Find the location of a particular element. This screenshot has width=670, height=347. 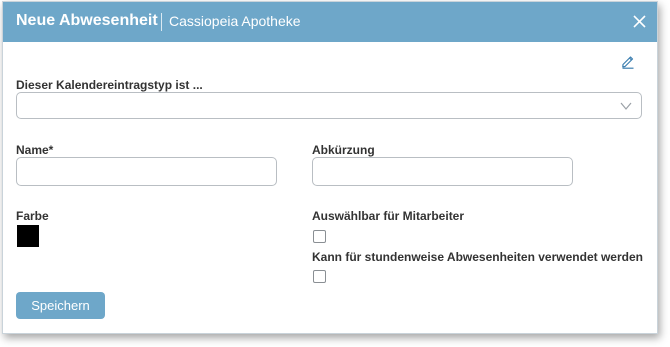

edit-button is located at coordinates (628, 61).